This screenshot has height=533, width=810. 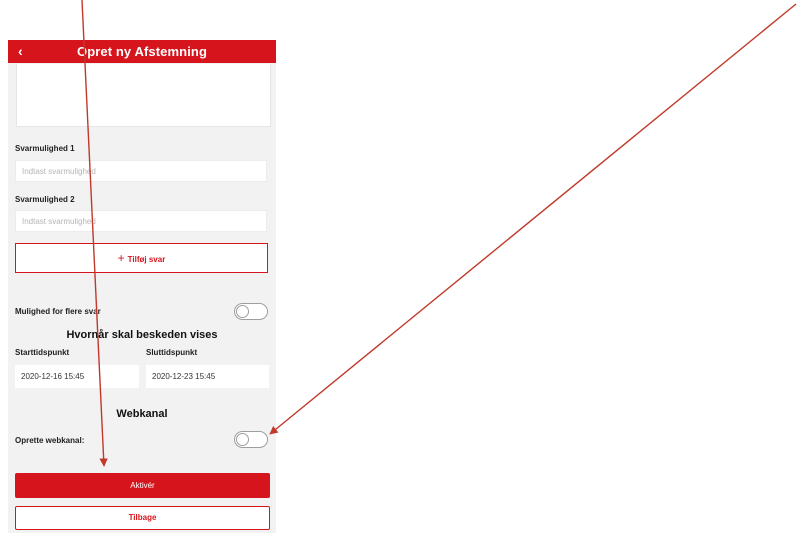 I want to click on start-time-input: 2020-12-16 15:45, so click(x=77, y=376).